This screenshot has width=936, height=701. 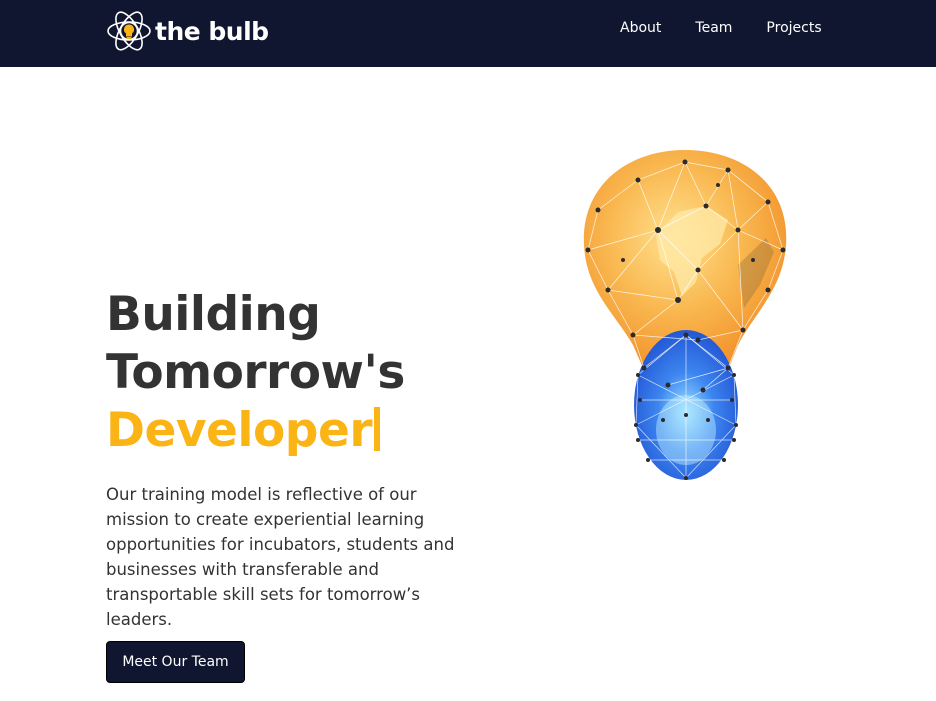 I want to click on brand-name: the bulb, so click(x=212, y=31).